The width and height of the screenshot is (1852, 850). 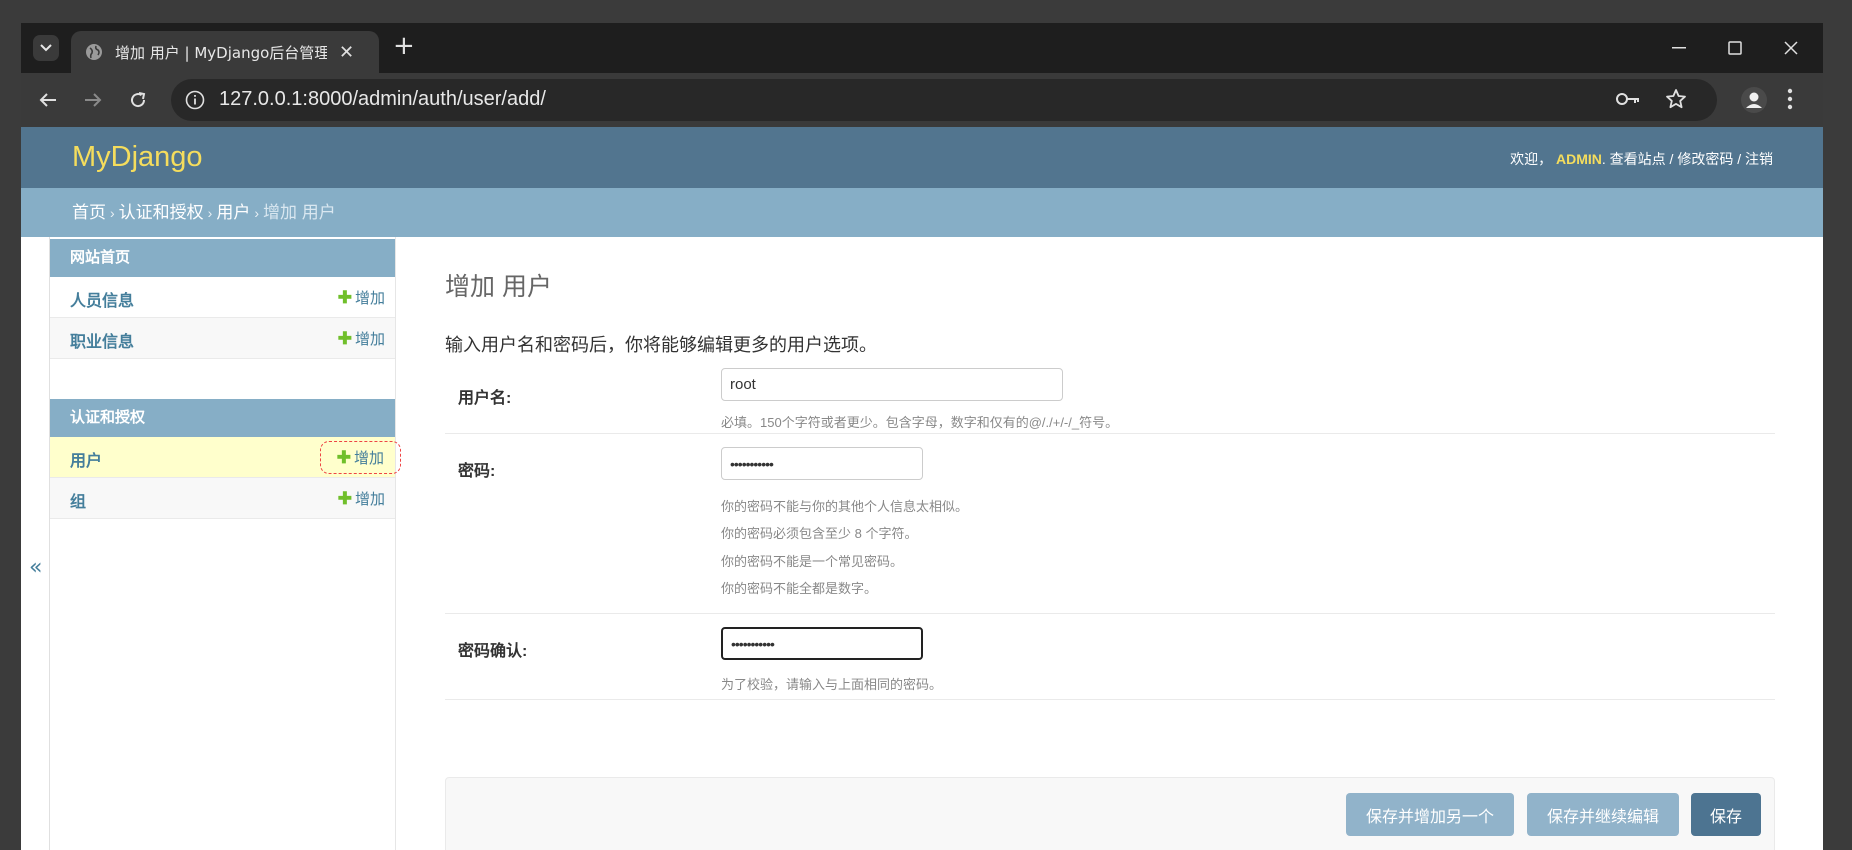 I want to click on site-info-icon, so click(x=195, y=100).